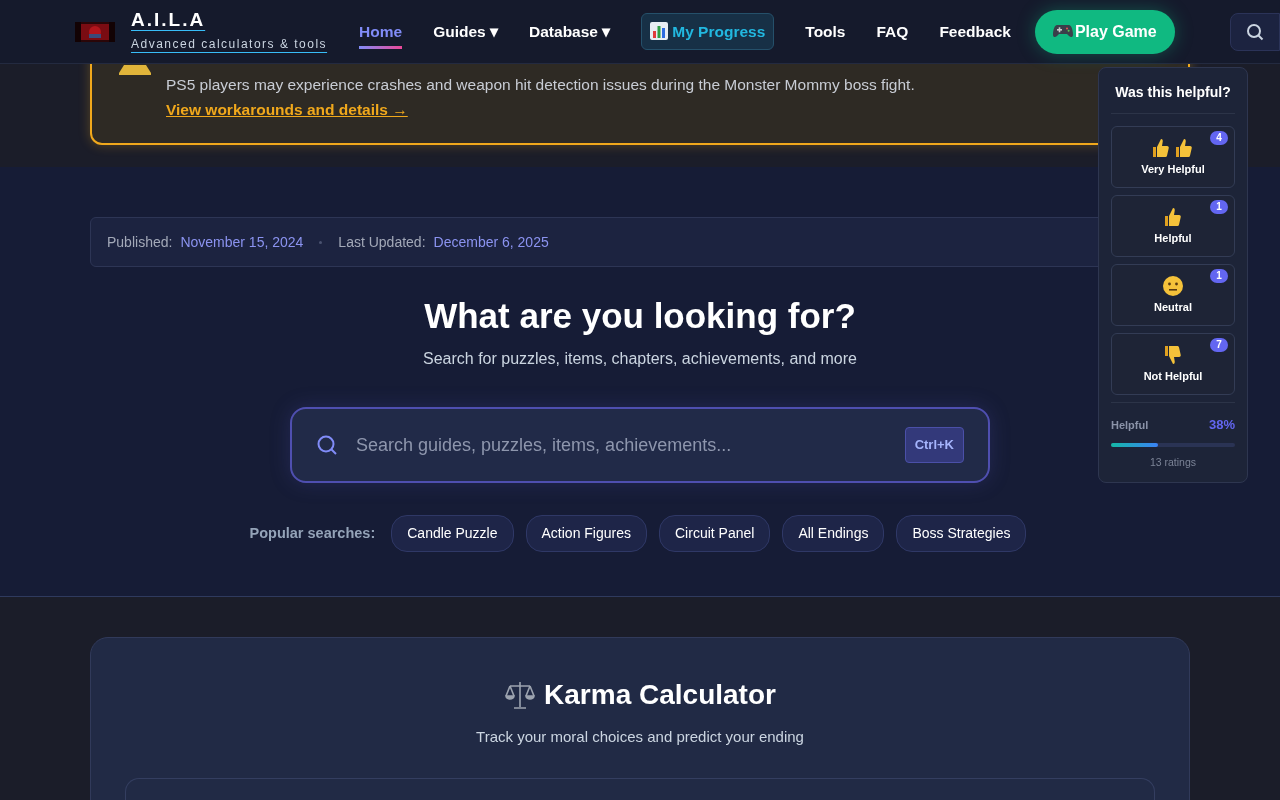  Describe the element at coordinates (1219, 138) in the screenshot. I see `count-badge: 4` at that location.